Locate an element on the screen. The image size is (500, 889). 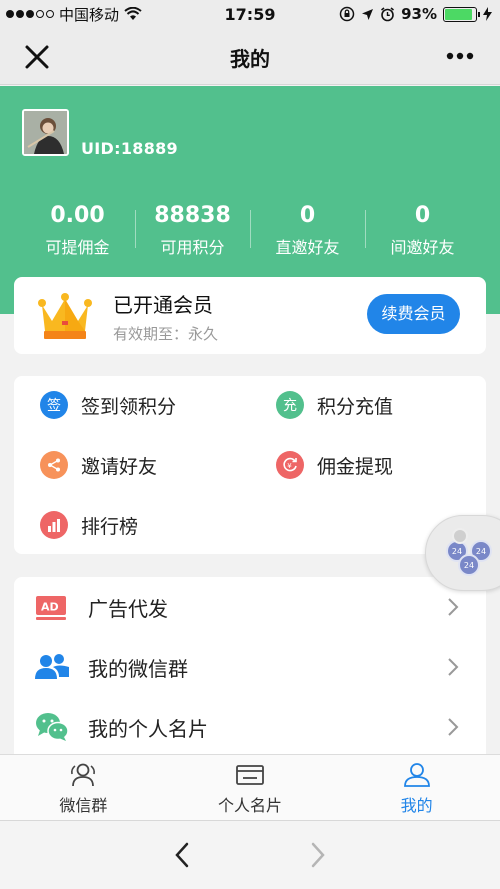
menu-item-label: 排行榜 is located at coordinates (110, 526).